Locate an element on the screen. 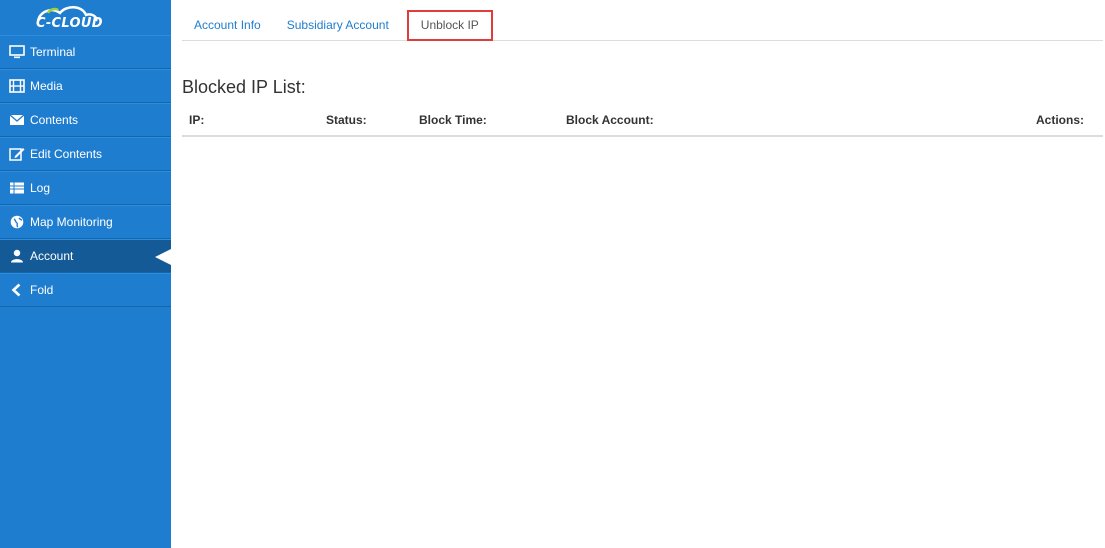 The width and height of the screenshot is (1105, 548). active-indicator is located at coordinates (163, 257).